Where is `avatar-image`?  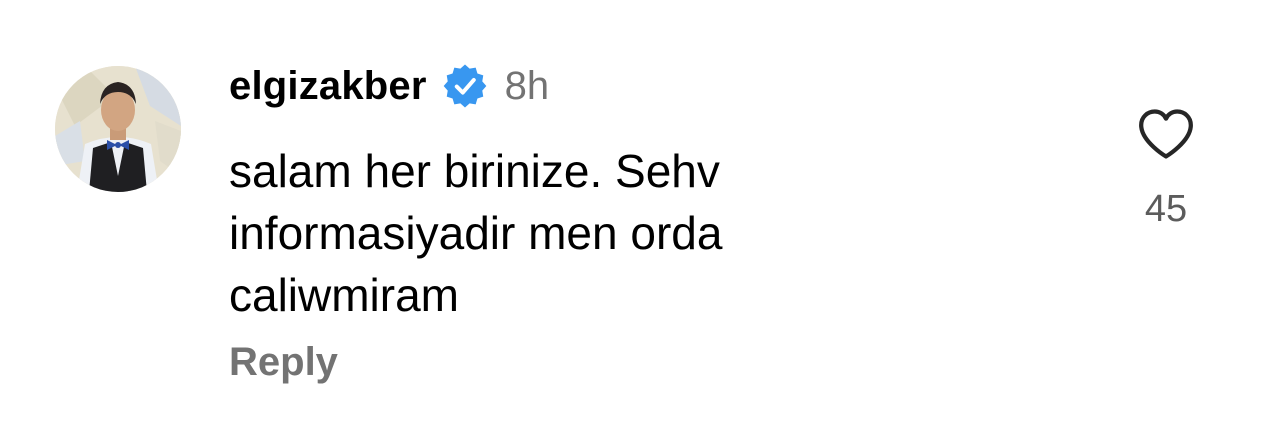
avatar-image is located at coordinates (118, 129).